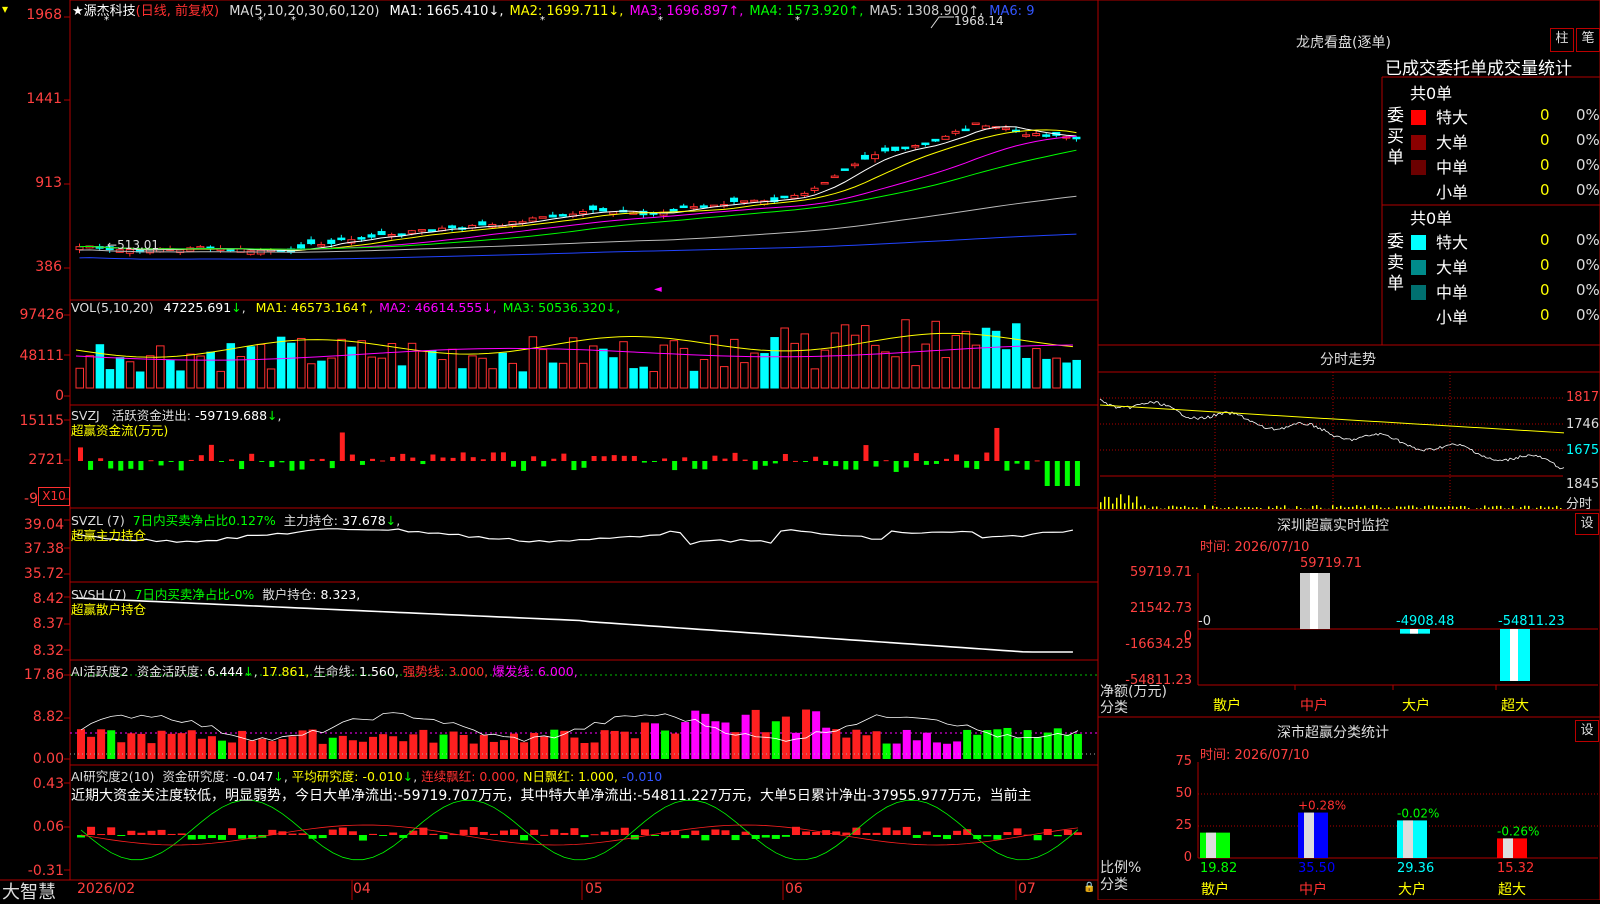 The width and height of the screenshot is (1600, 904). I want to click on classify-tick: 0, so click(1171, 857).